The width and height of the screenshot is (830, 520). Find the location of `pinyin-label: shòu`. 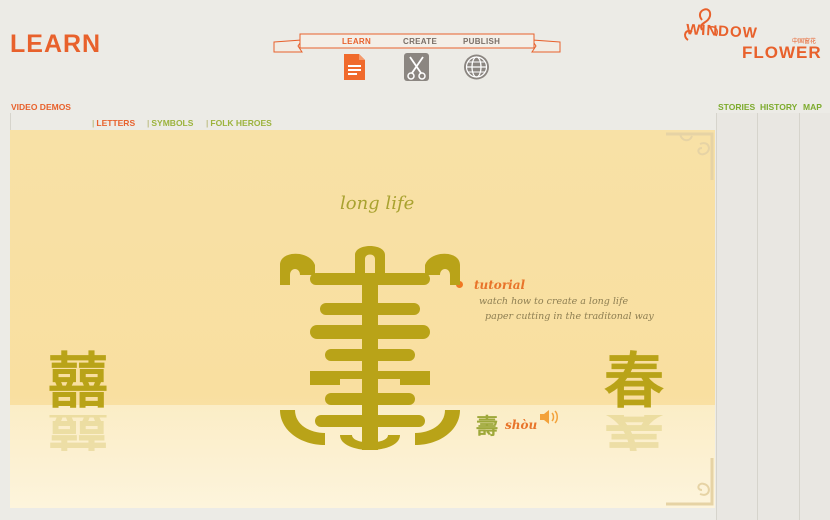

pinyin-label: shòu is located at coordinates (521, 425).